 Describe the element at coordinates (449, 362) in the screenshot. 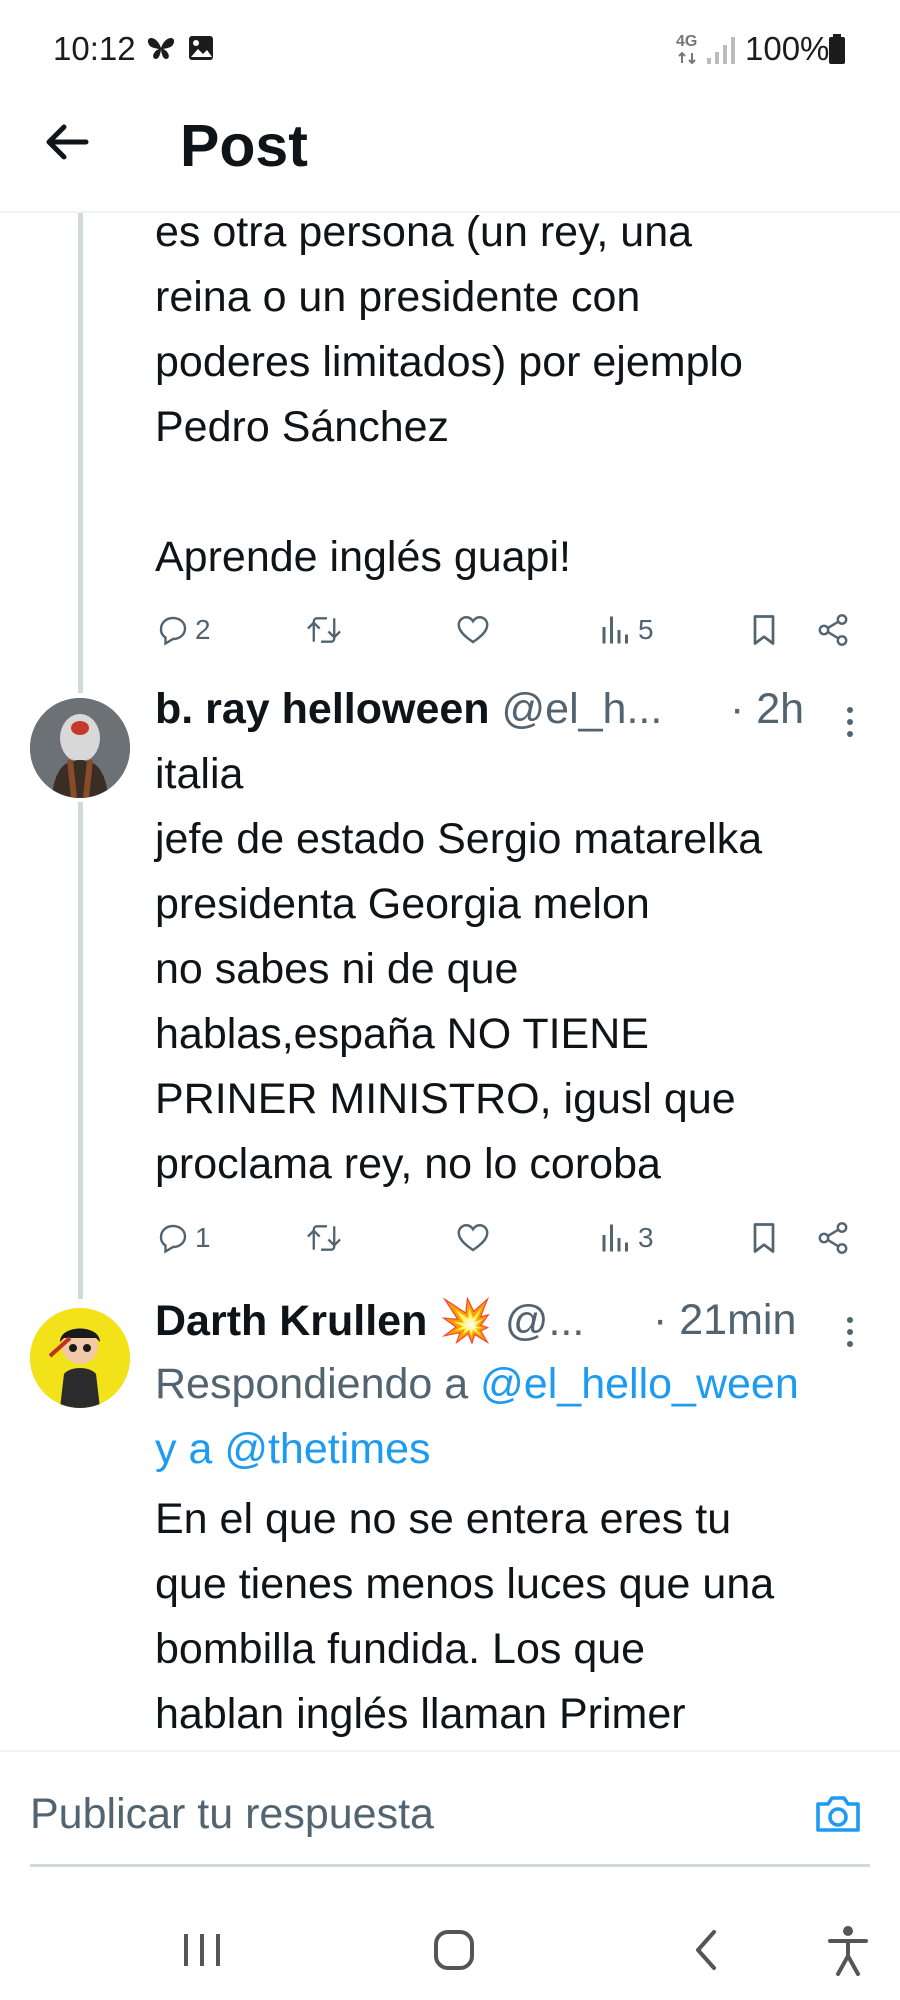

I see `tweet-body-line: poderes limitados) por ejemplo` at that location.